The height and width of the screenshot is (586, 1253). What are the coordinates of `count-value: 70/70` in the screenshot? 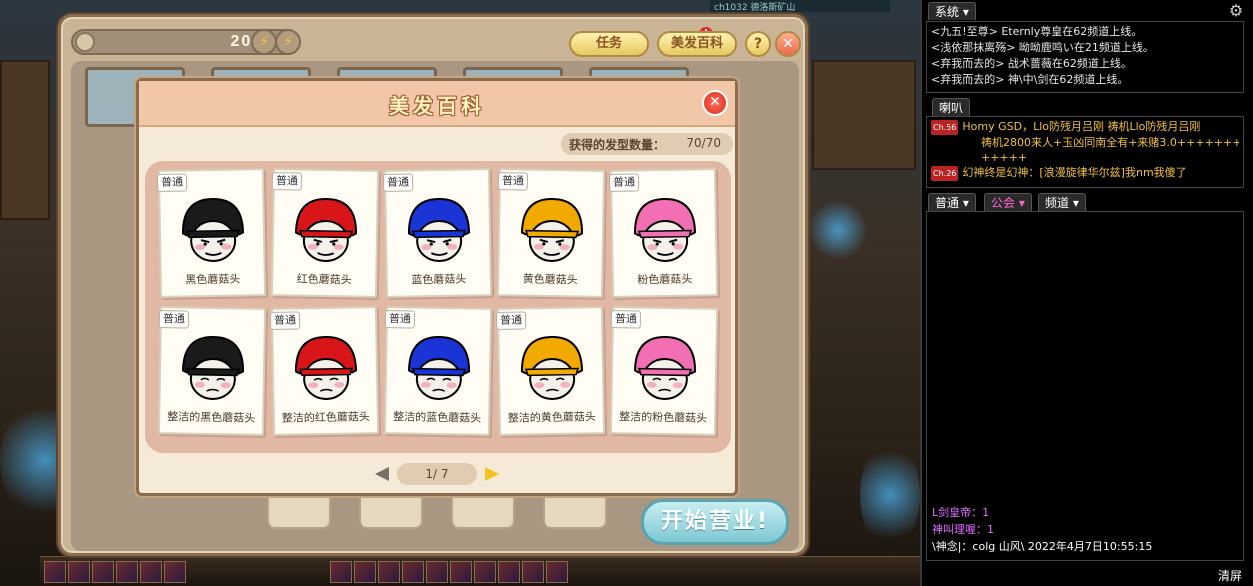 It's located at (703, 143).